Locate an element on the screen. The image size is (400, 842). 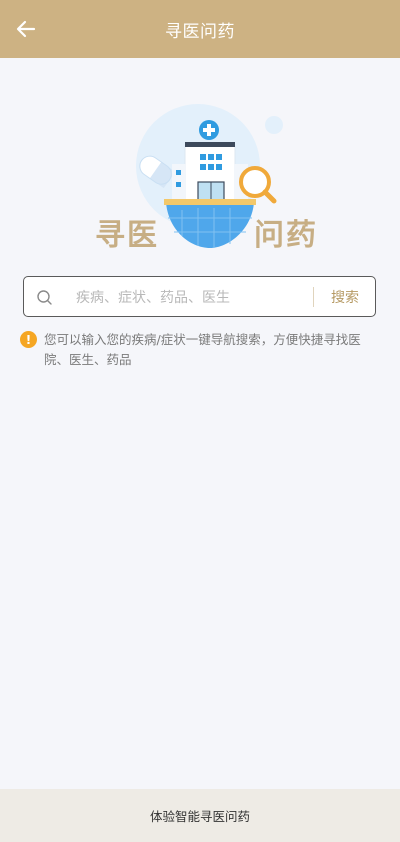
arrow-left-icon is located at coordinates (26, 29).